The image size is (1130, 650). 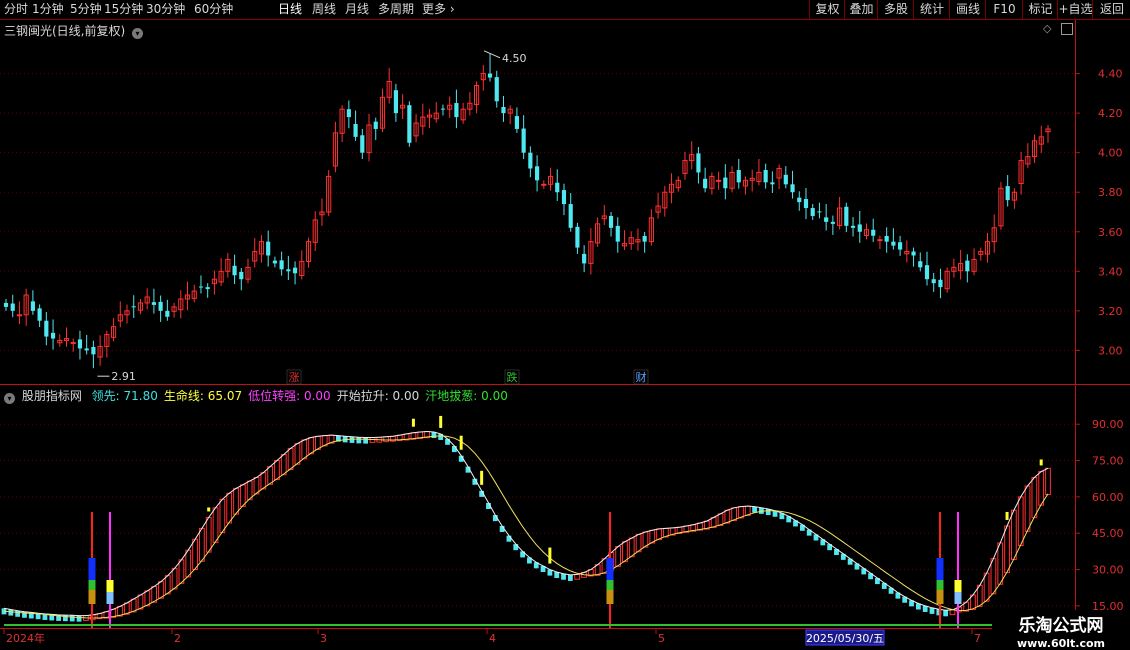 I want to click on indicator-tick-label: 30.00, so click(x=1108, y=570).